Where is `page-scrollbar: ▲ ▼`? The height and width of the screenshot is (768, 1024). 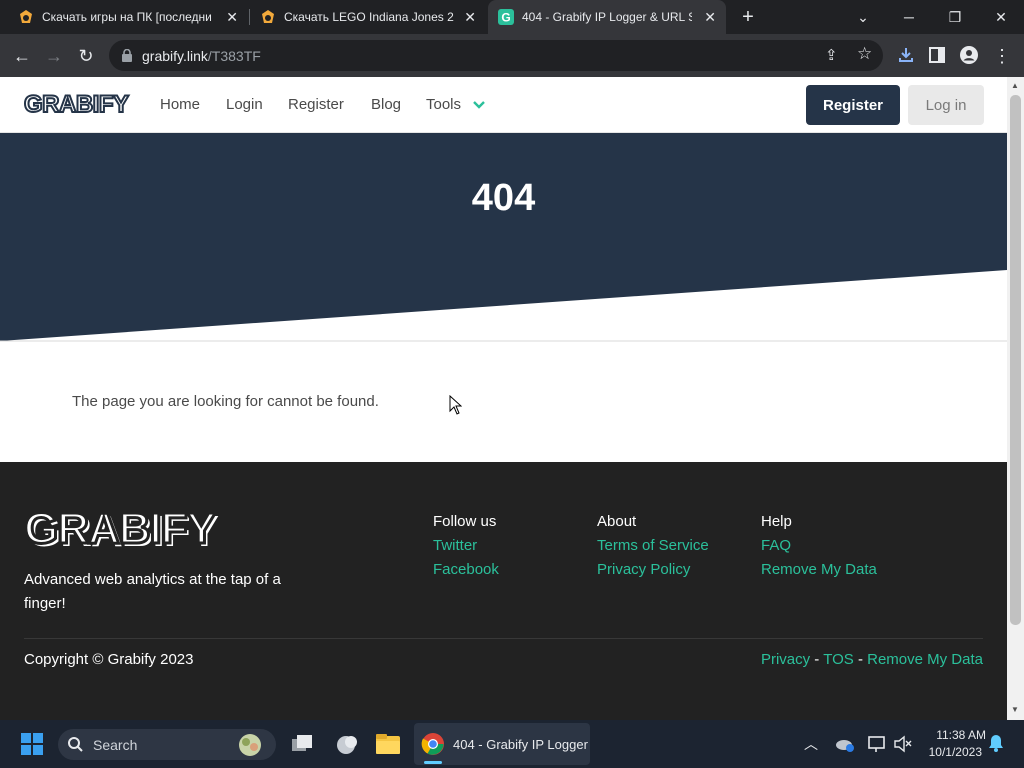
page-scrollbar: ▲ ▼ is located at coordinates (1015, 398).